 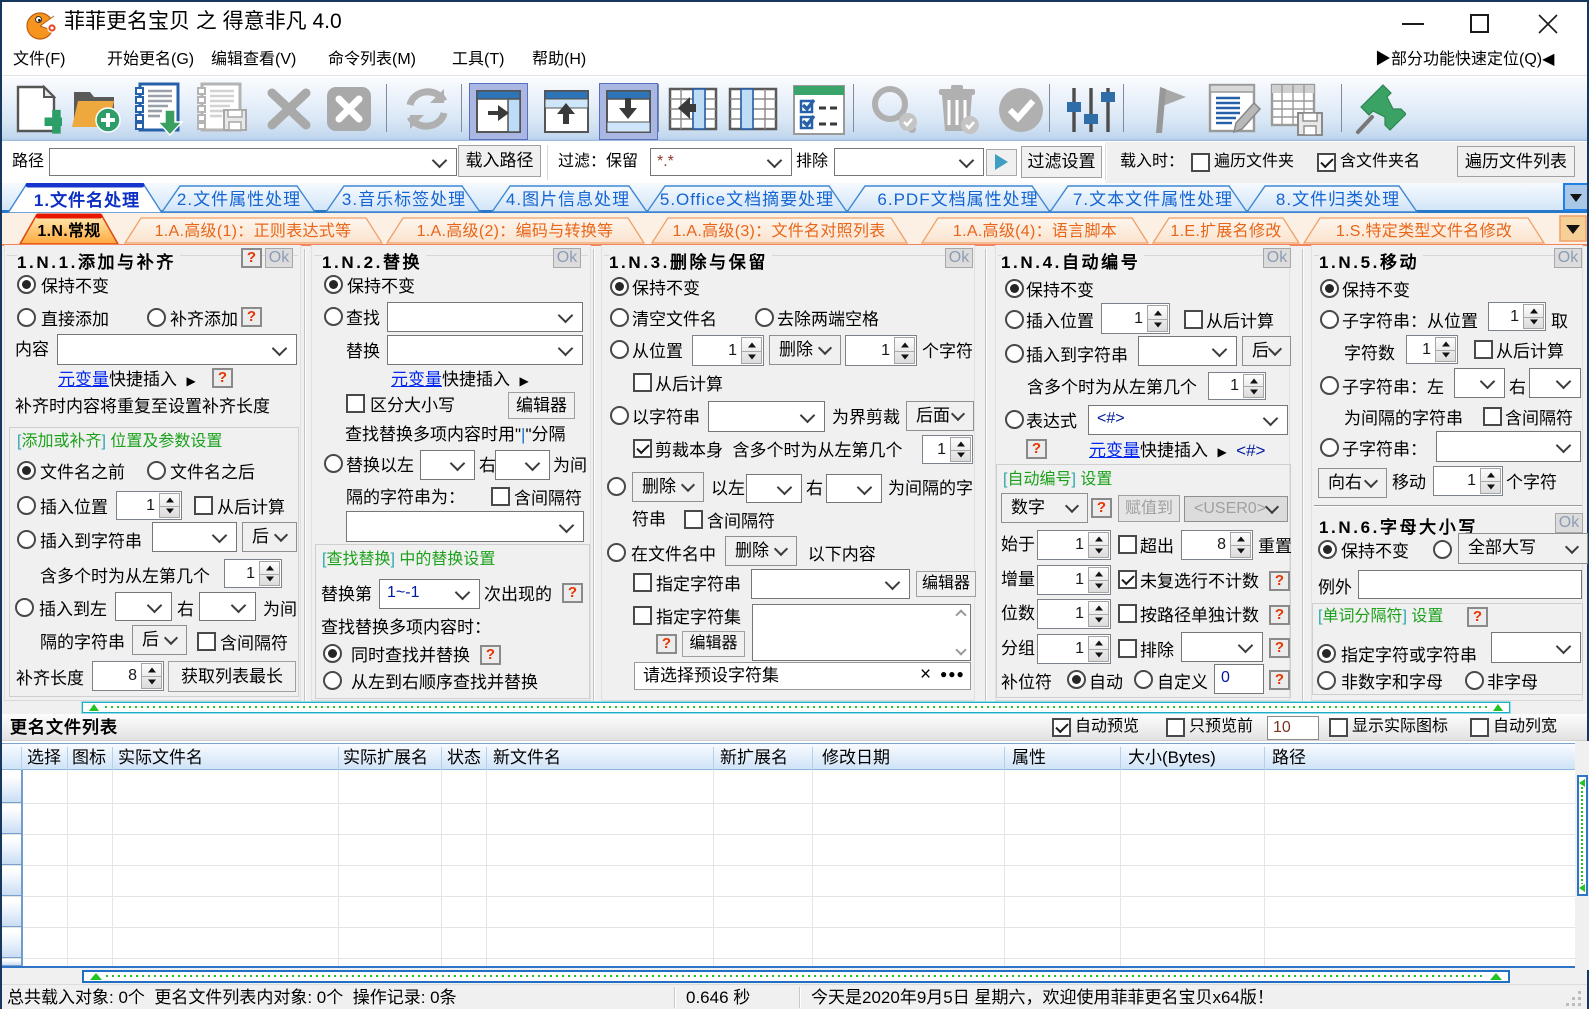 What do you see at coordinates (87, 200) in the screenshot?
I see `svg-text: 1.文件名处理` at bounding box center [87, 200].